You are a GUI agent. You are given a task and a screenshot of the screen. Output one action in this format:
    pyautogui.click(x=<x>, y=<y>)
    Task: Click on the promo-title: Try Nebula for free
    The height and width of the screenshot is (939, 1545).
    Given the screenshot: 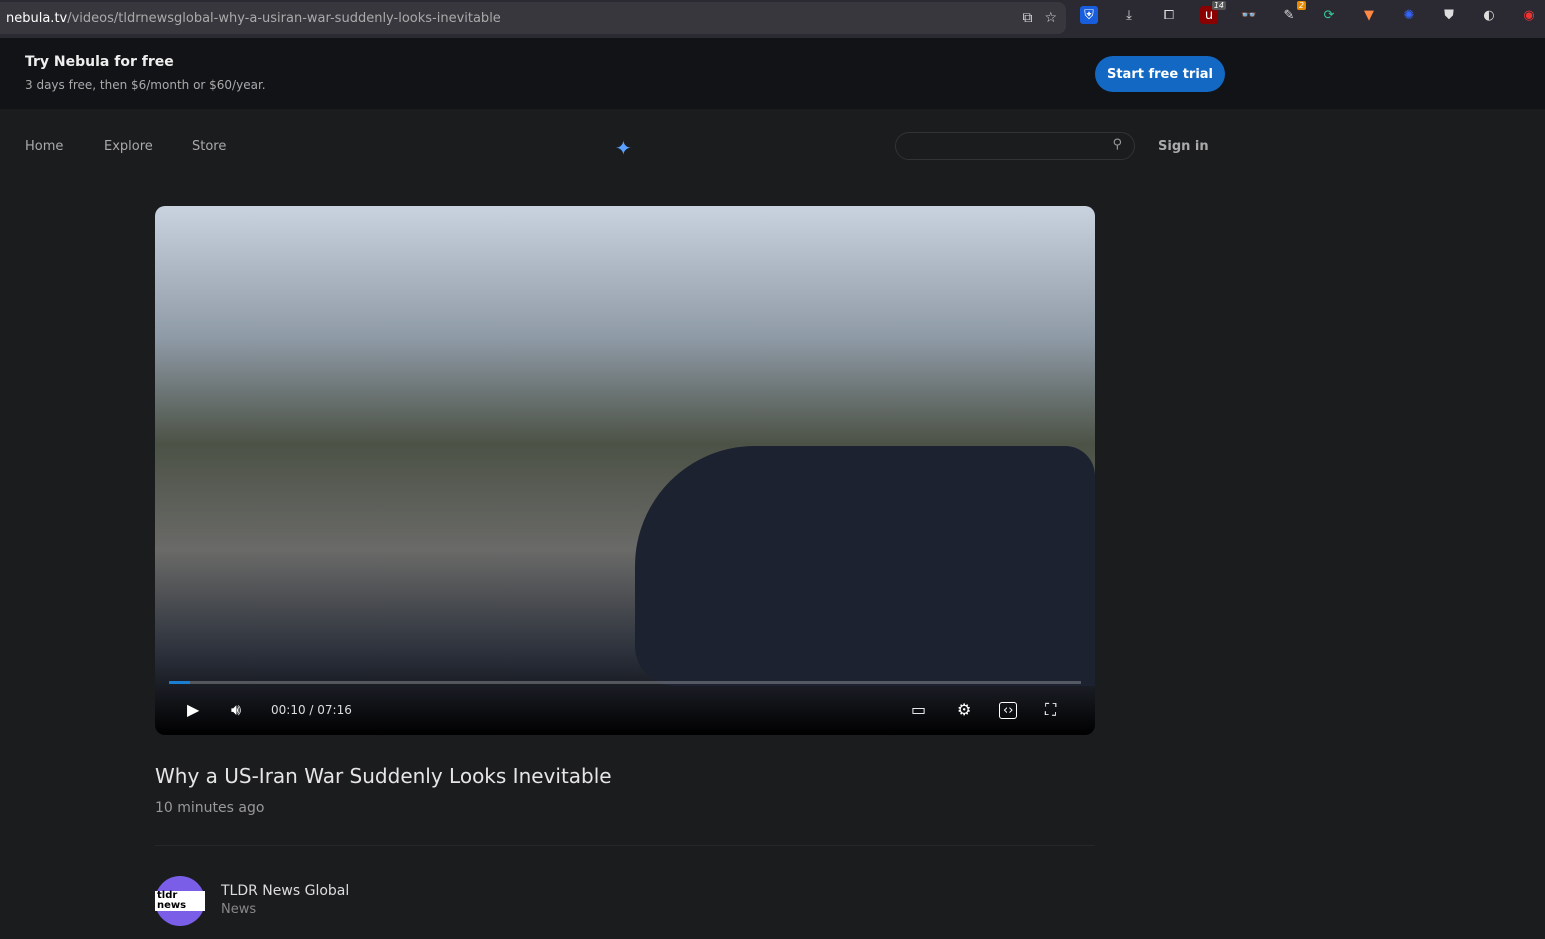 What is the action you would take?
    pyautogui.click(x=99, y=62)
    